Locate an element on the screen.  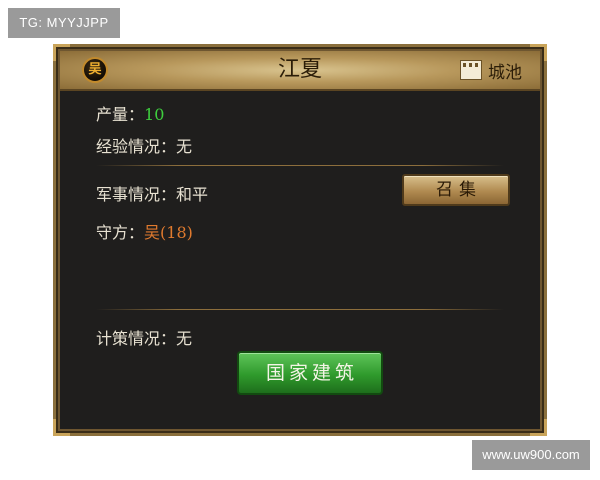
military-label: 军事情况： is located at coordinates (136, 194).